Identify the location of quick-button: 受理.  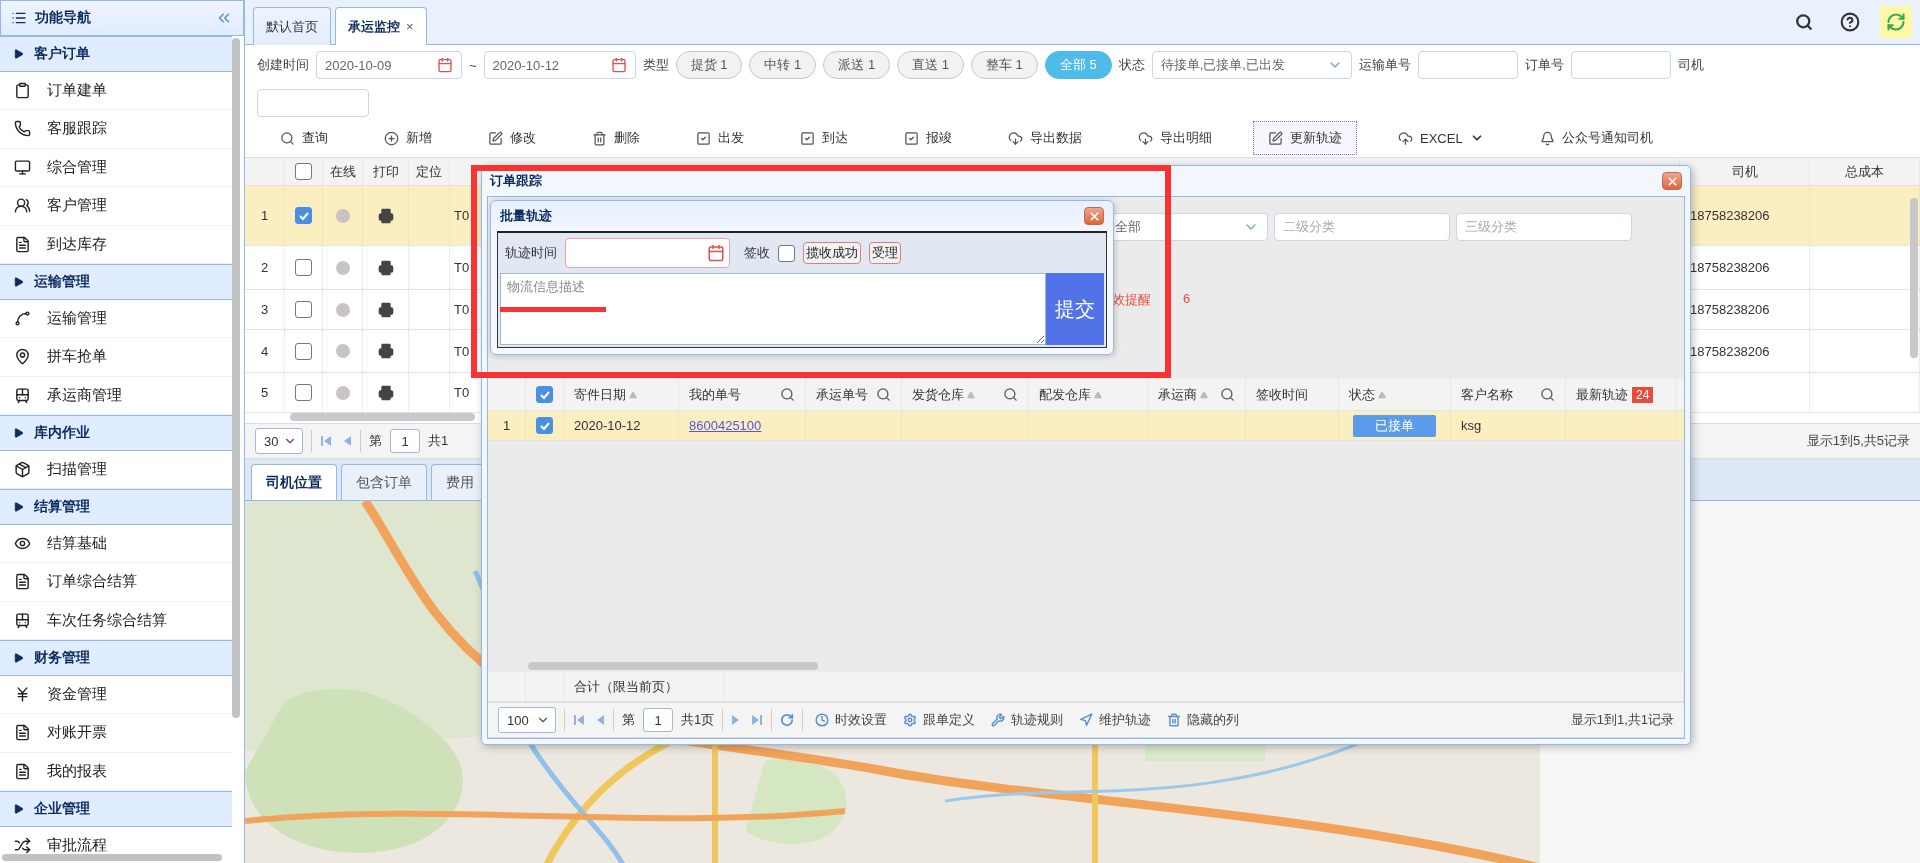
(885, 253).